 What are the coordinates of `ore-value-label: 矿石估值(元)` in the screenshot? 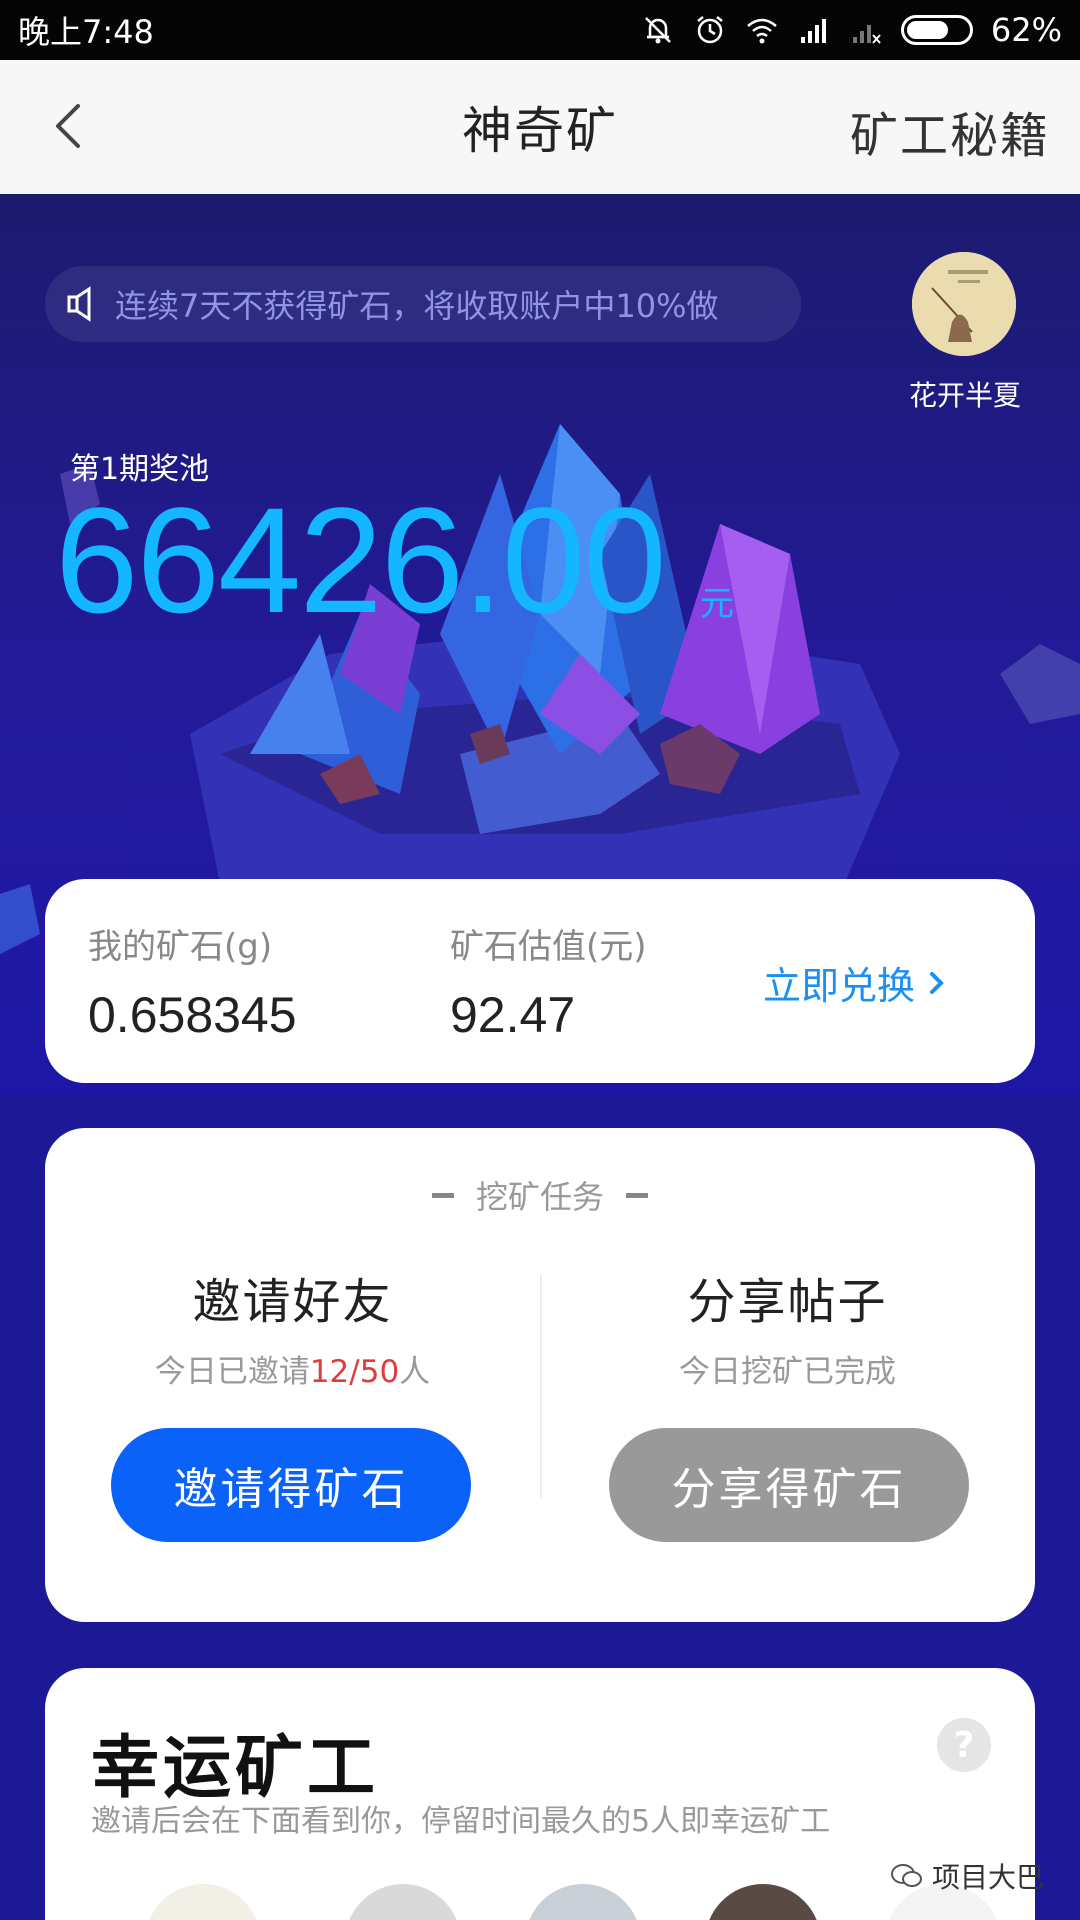 It's located at (548, 947).